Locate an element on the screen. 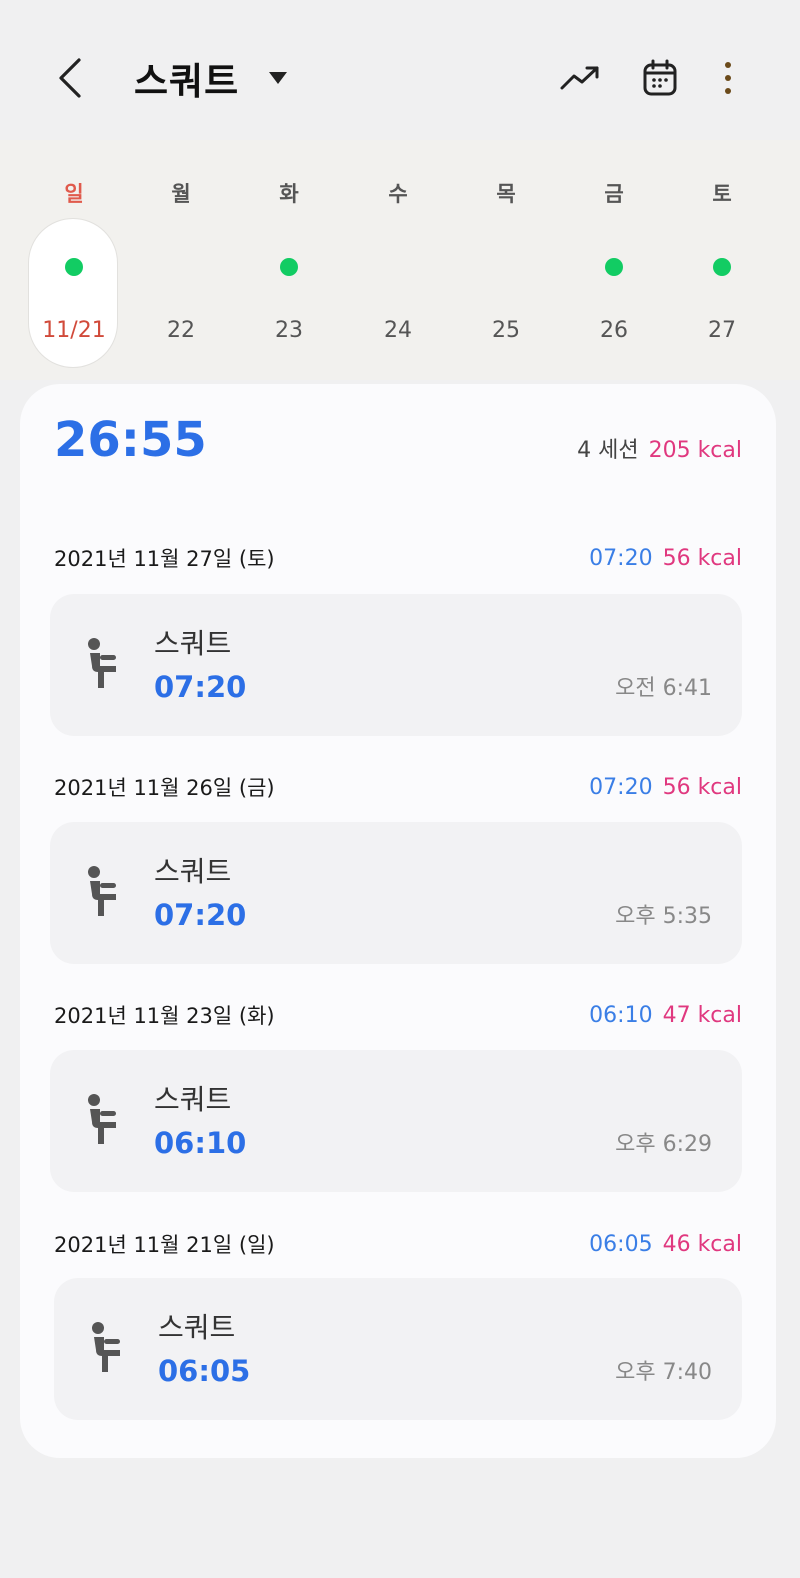  day-name: 금 is located at coordinates (614, 194).